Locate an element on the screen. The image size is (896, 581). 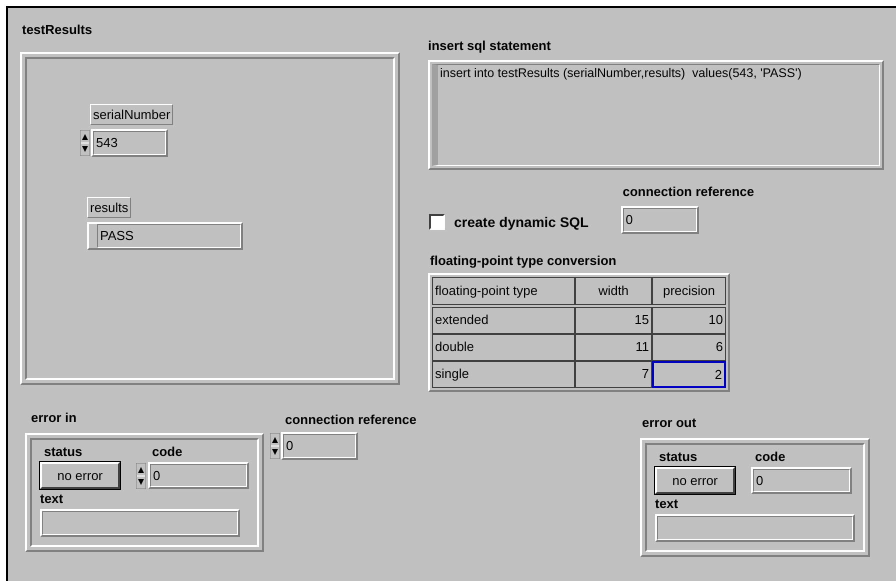
control-label: serialNumber is located at coordinates (132, 114).